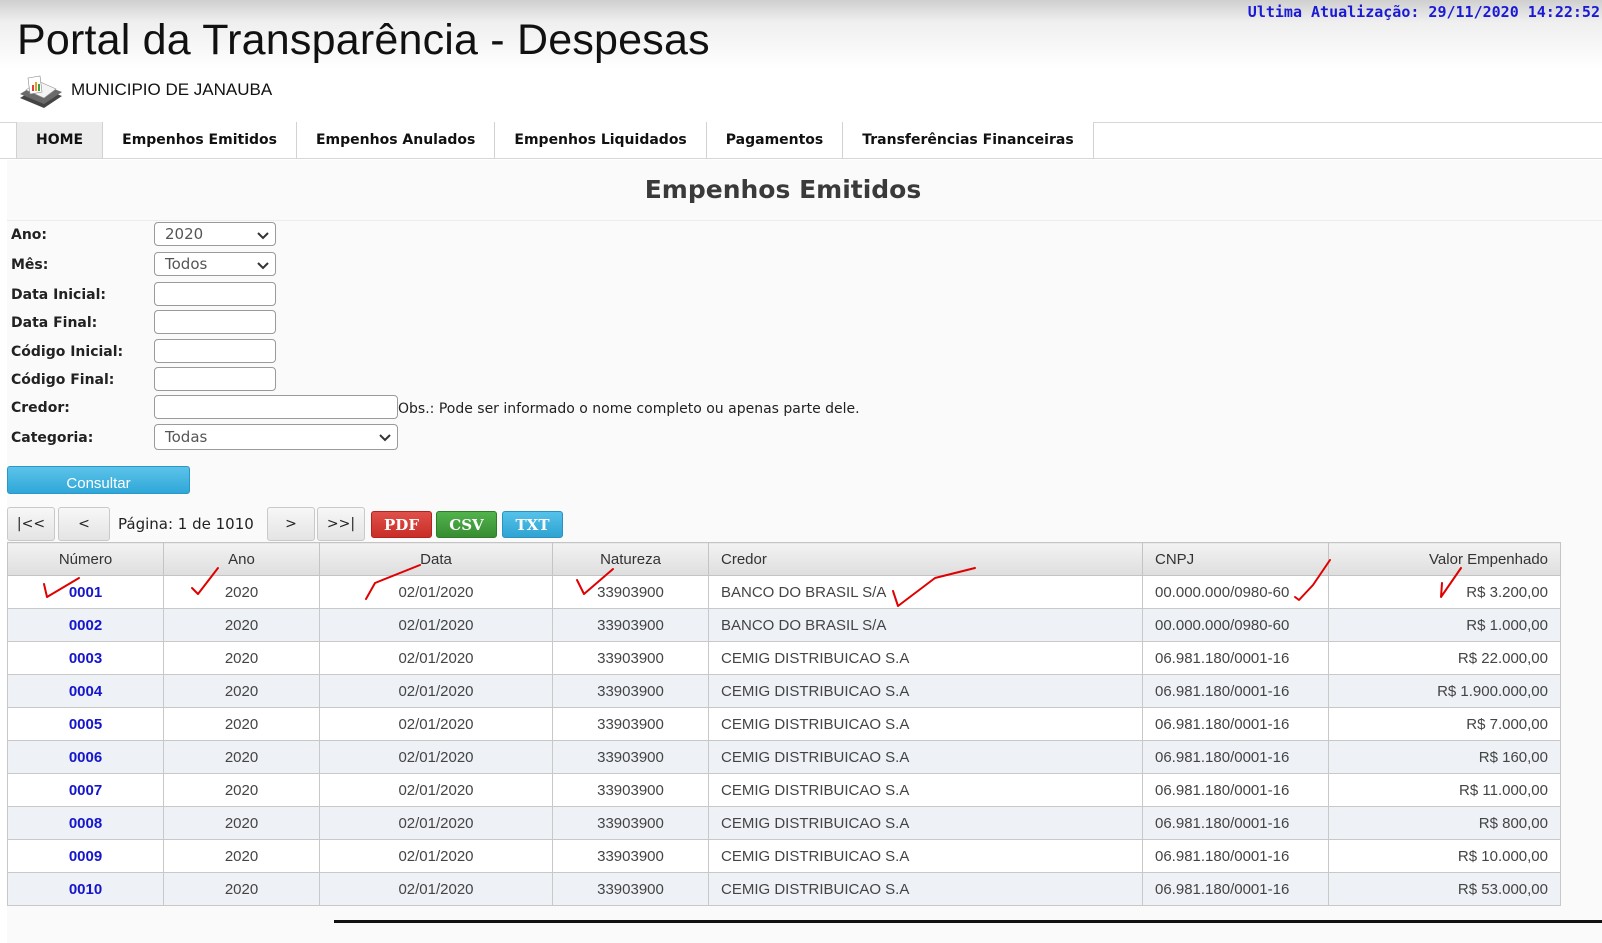 Image resolution: width=1602 pixels, height=943 pixels. I want to click on export-csv-button: CSV, so click(466, 524).